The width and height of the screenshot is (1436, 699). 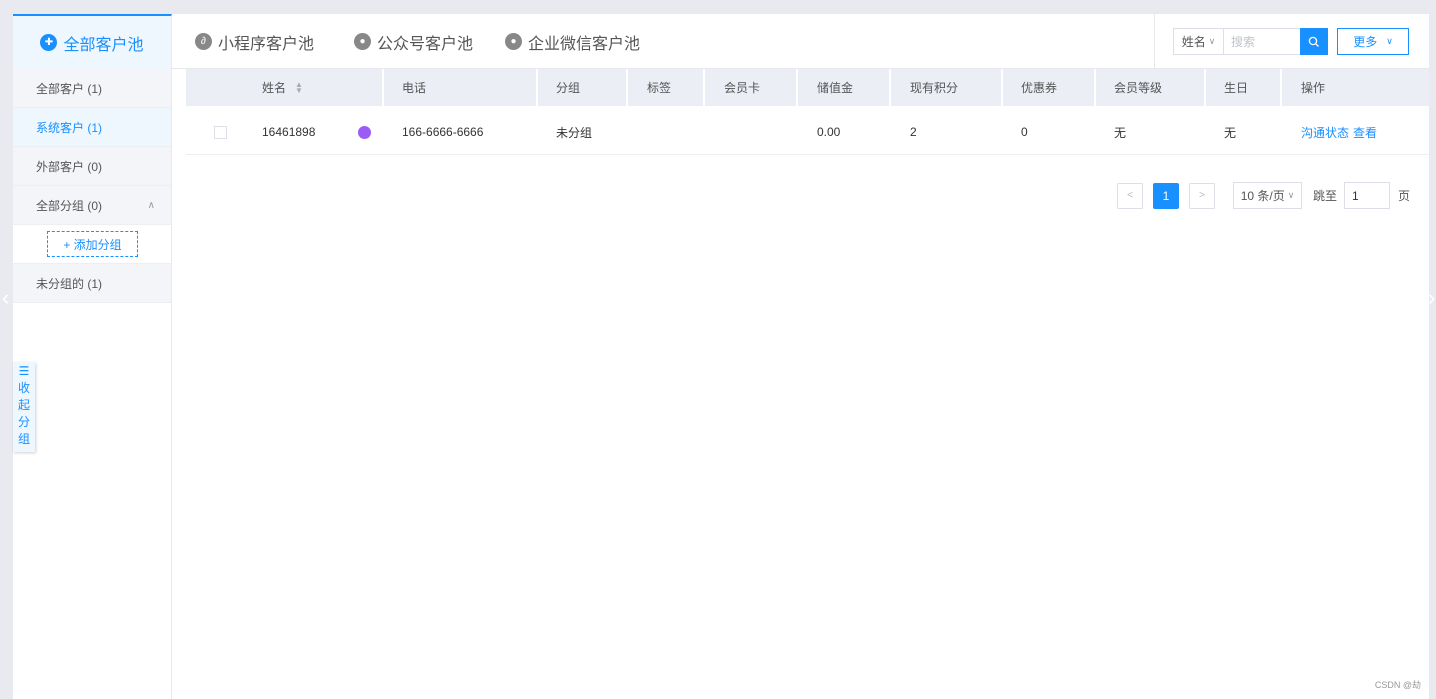 What do you see at coordinates (69, 166) in the screenshot?
I see `sidebar-item-label: 外部客户 (0)` at bounding box center [69, 166].